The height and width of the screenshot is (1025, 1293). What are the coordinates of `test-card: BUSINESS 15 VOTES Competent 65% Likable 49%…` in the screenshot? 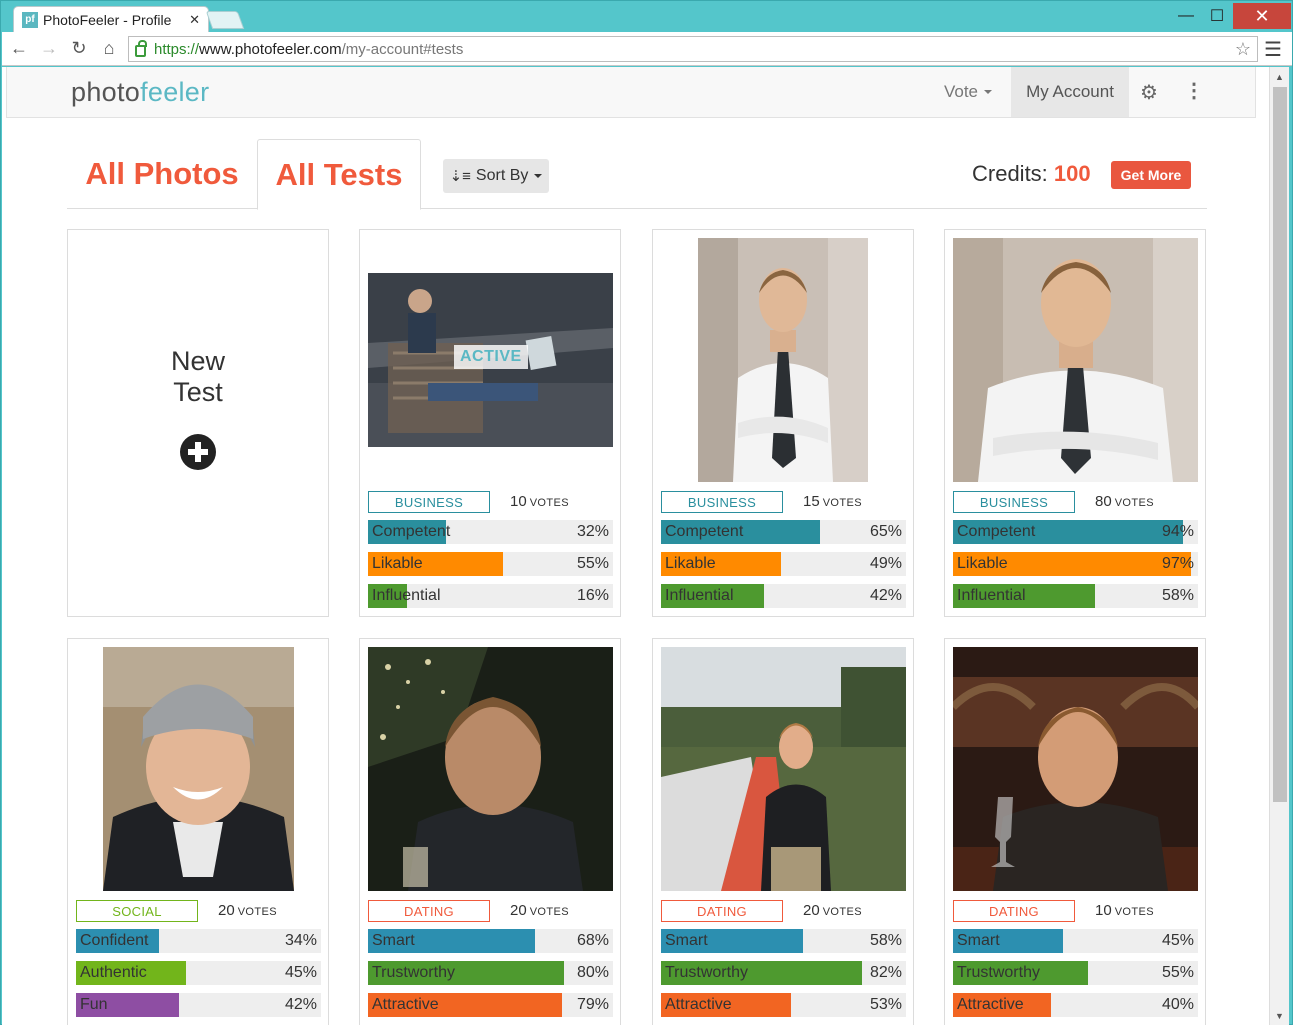 It's located at (783, 423).